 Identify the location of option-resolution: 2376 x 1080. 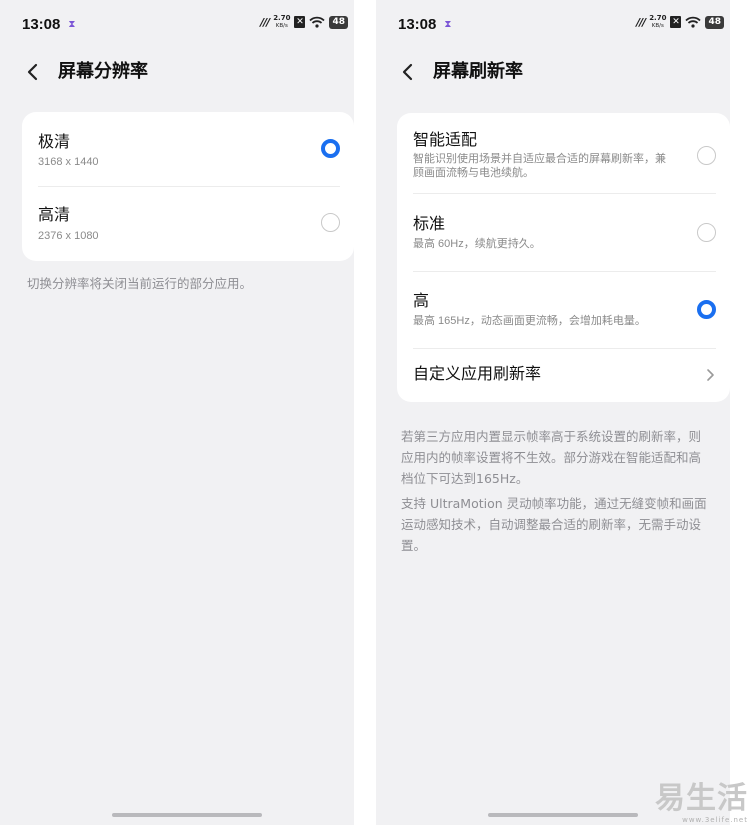
(68, 236).